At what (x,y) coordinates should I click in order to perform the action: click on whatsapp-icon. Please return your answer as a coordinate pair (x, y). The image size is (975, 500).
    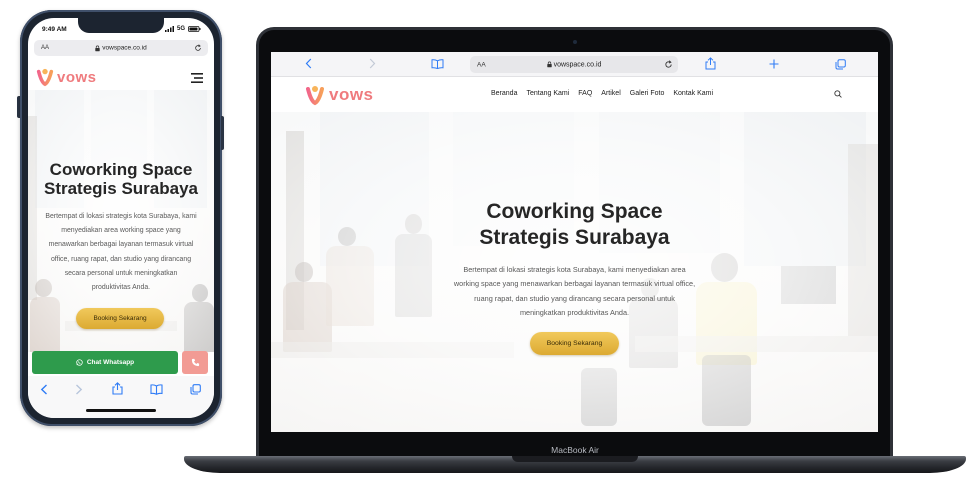
    Looking at the image, I should click on (79, 362).